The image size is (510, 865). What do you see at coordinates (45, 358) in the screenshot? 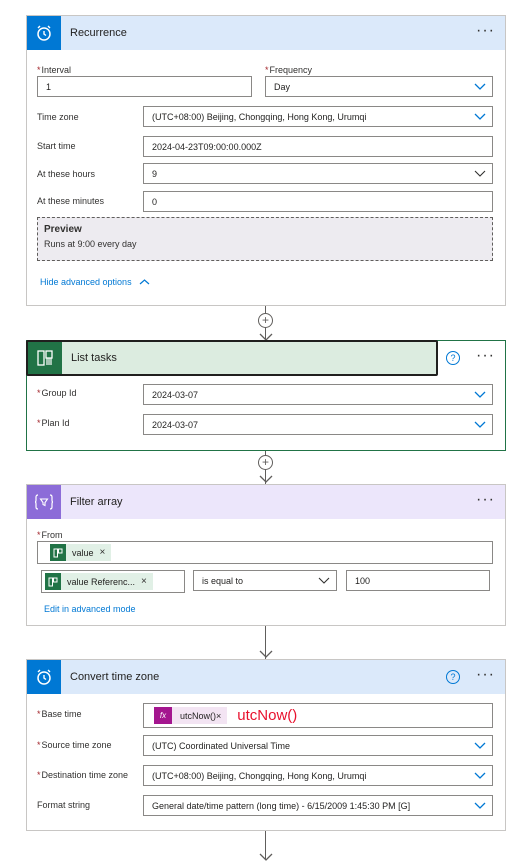
I see `planner-icon` at bounding box center [45, 358].